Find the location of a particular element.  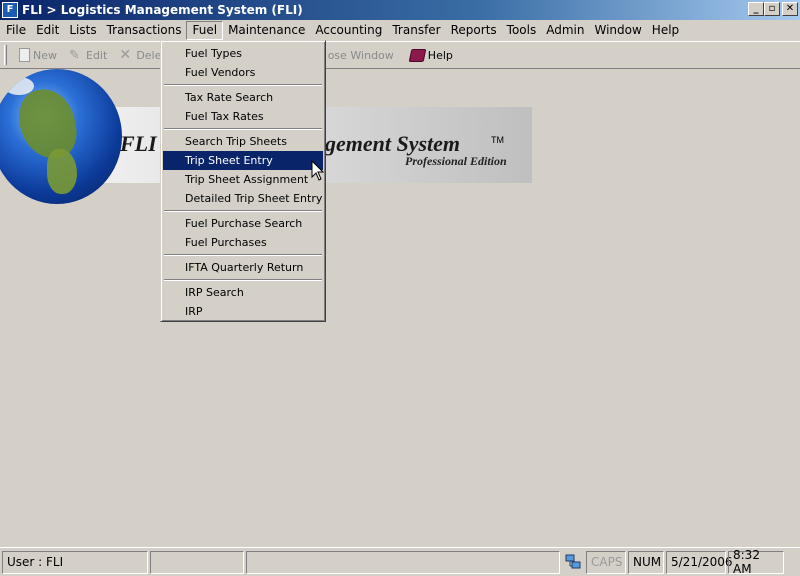

new-document-icon is located at coordinates (24, 55).